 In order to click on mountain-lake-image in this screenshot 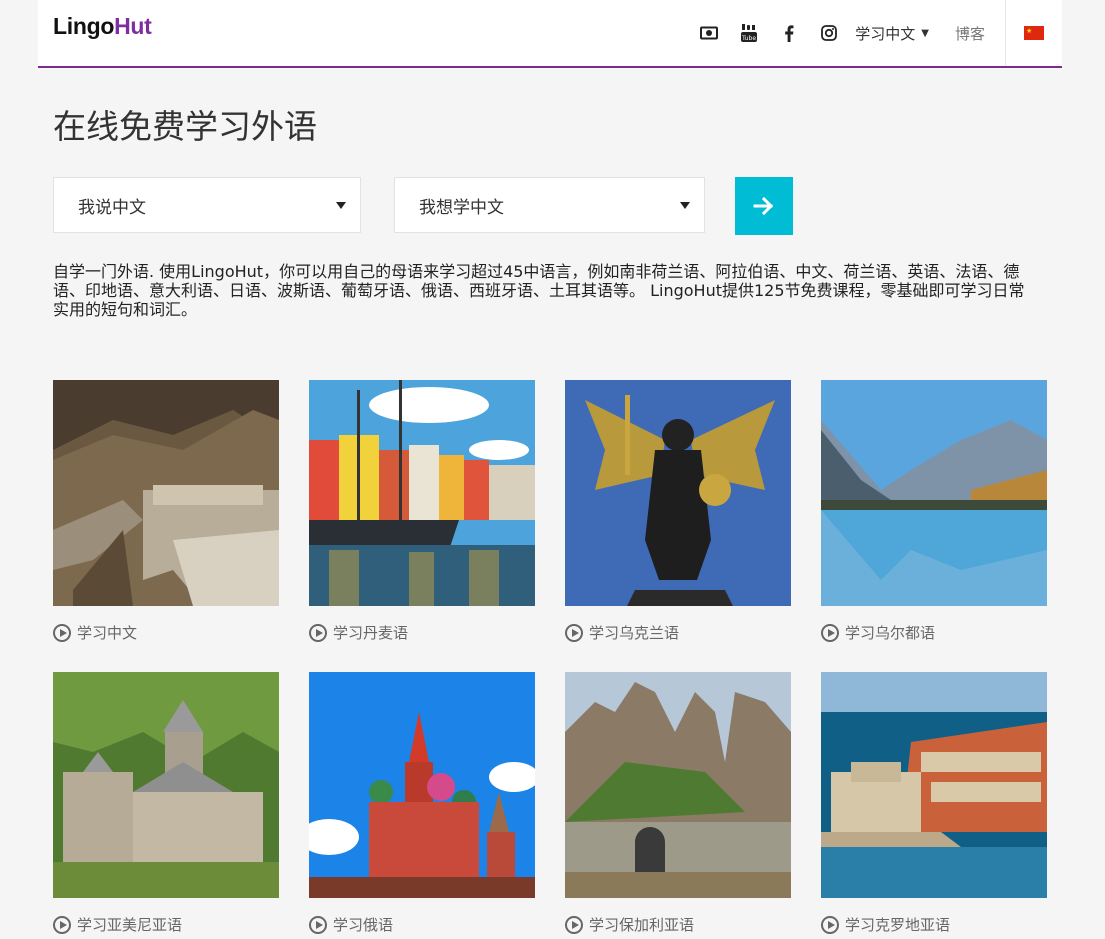, I will do `click(934, 493)`.